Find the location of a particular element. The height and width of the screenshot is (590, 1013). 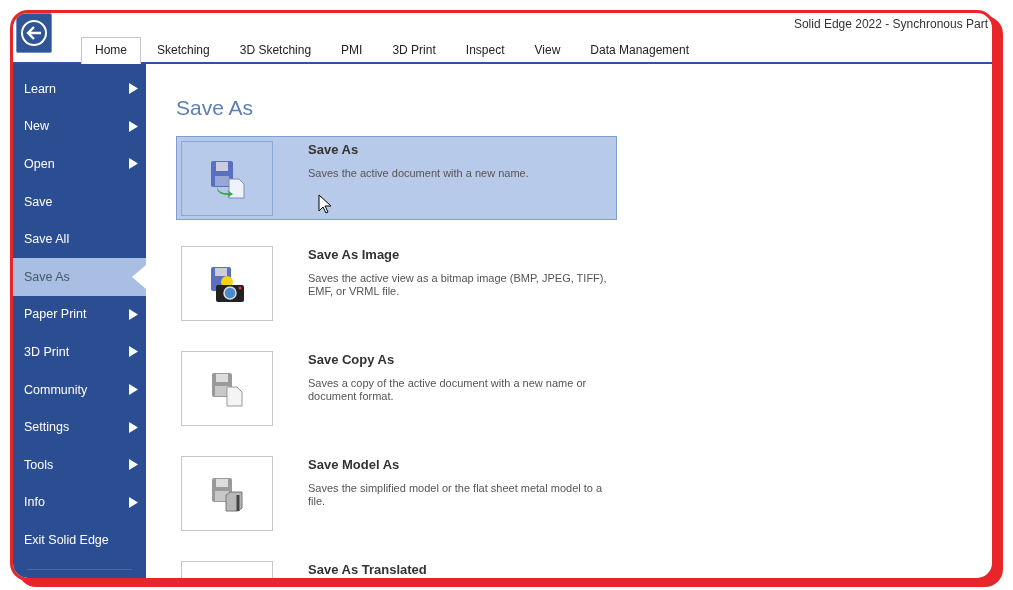

sidebar-item: Info is located at coordinates (79, 502).